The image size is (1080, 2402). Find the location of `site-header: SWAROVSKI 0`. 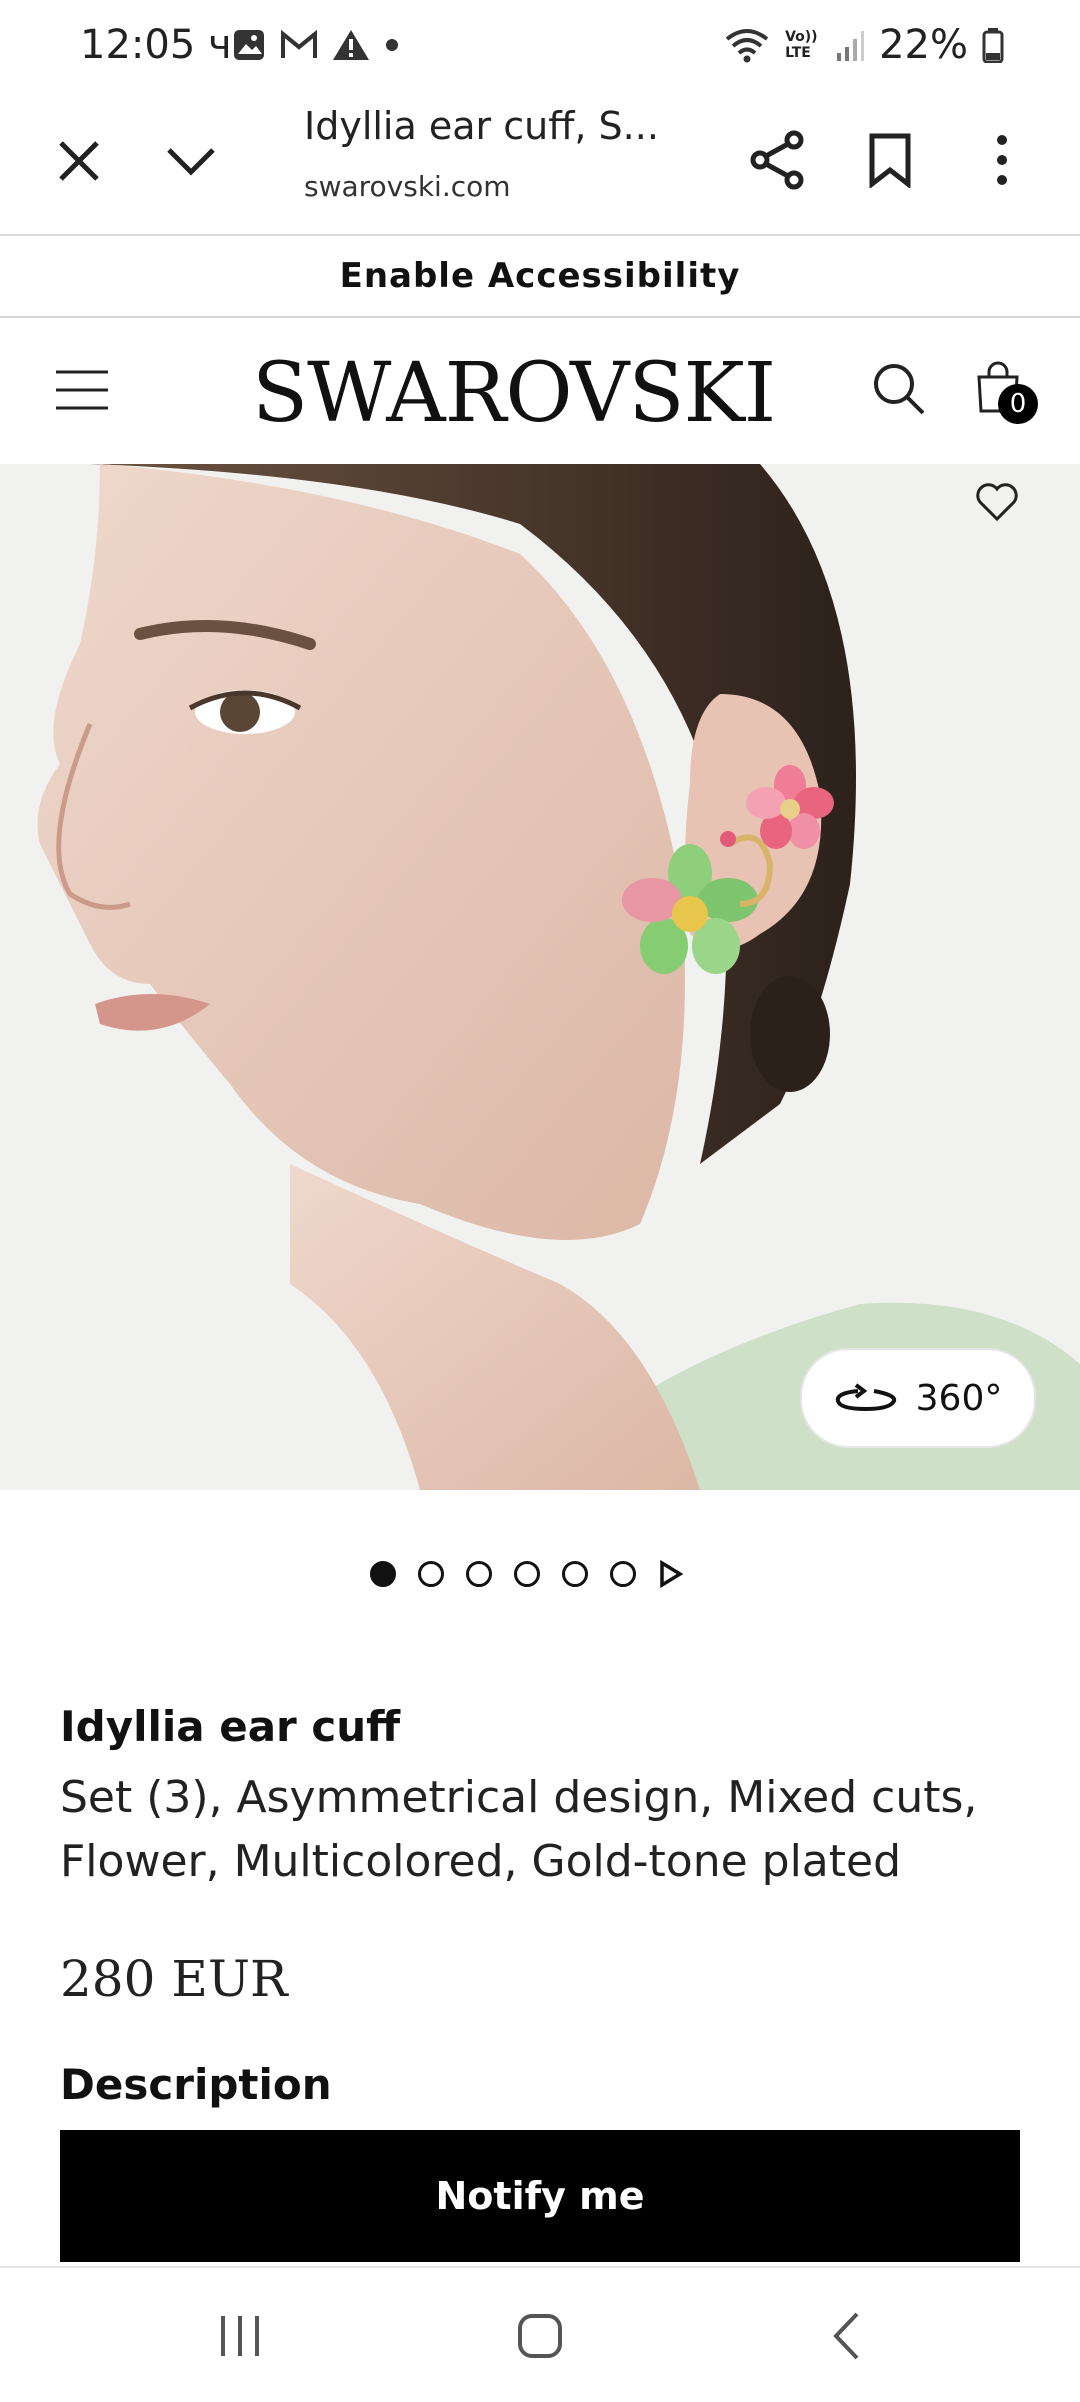

site-header: SWAROVSKI 0 is located at coordinates (540, 391).